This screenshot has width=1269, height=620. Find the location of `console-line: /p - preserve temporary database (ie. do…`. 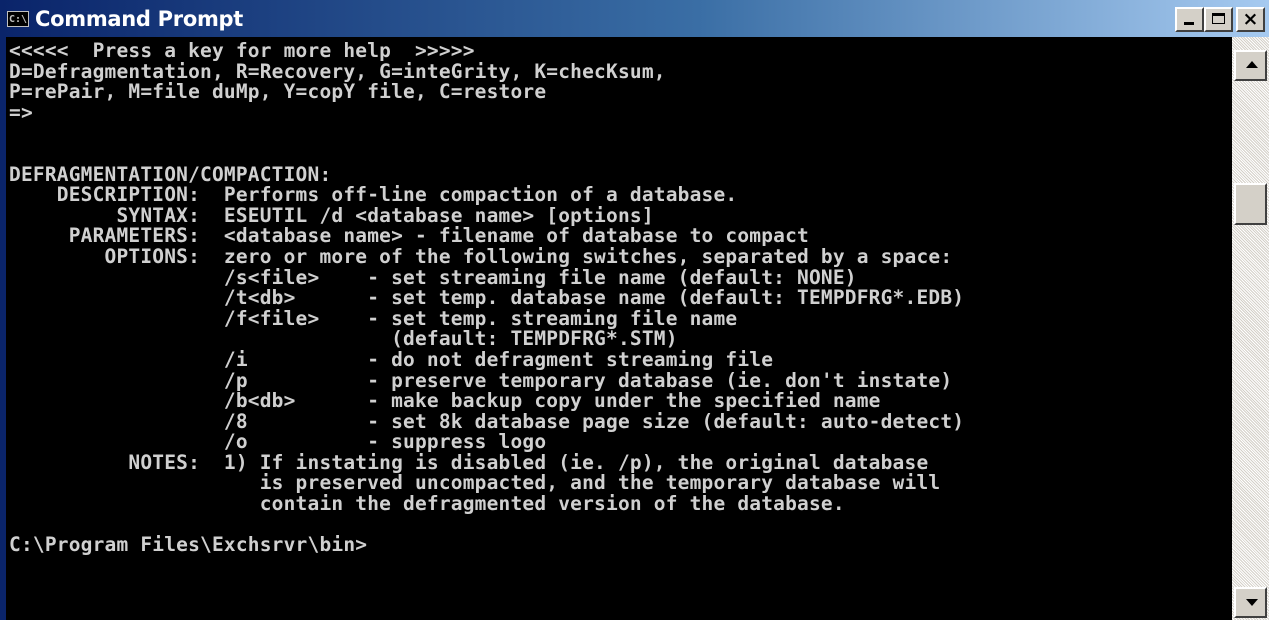

console-line: /p - preserve temporary database (ie. do… is located at coordinates (481, 380).